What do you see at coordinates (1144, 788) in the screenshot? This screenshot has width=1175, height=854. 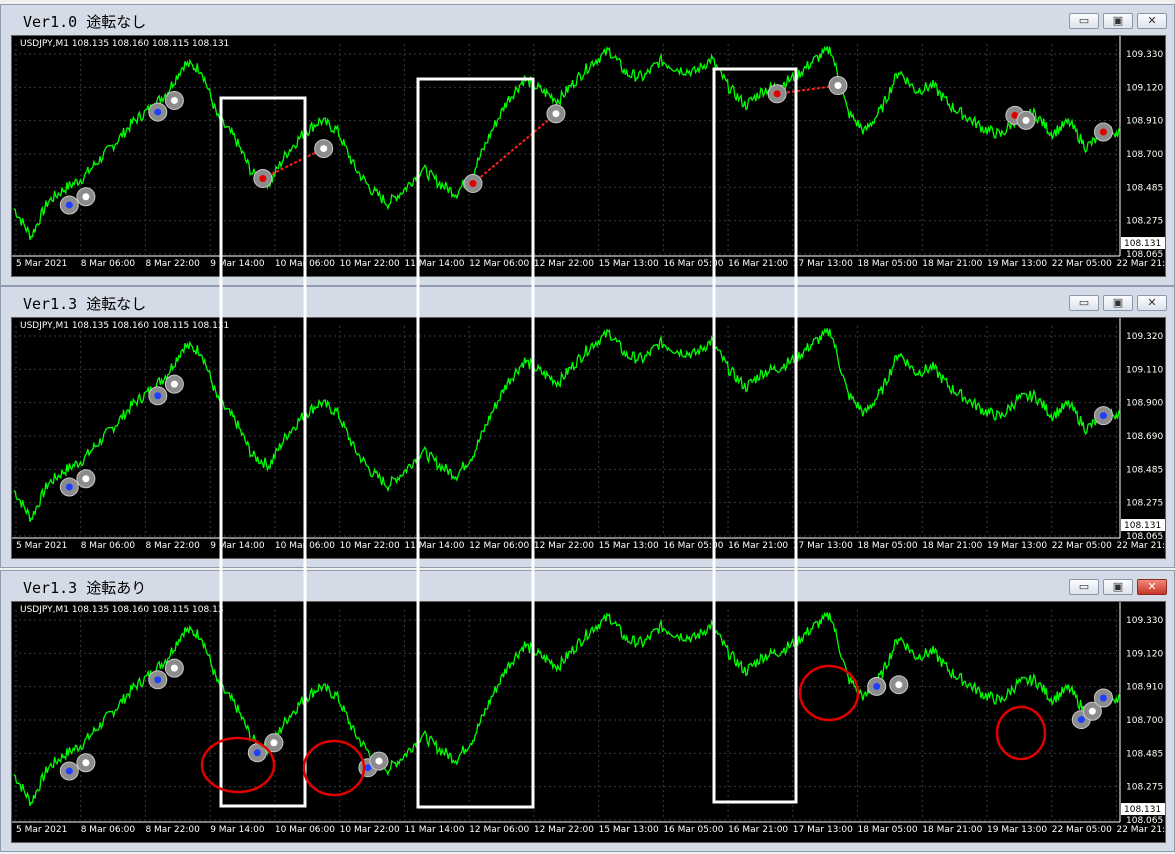 I see `price-label: 108.275` at bounding box center [1144, 788].